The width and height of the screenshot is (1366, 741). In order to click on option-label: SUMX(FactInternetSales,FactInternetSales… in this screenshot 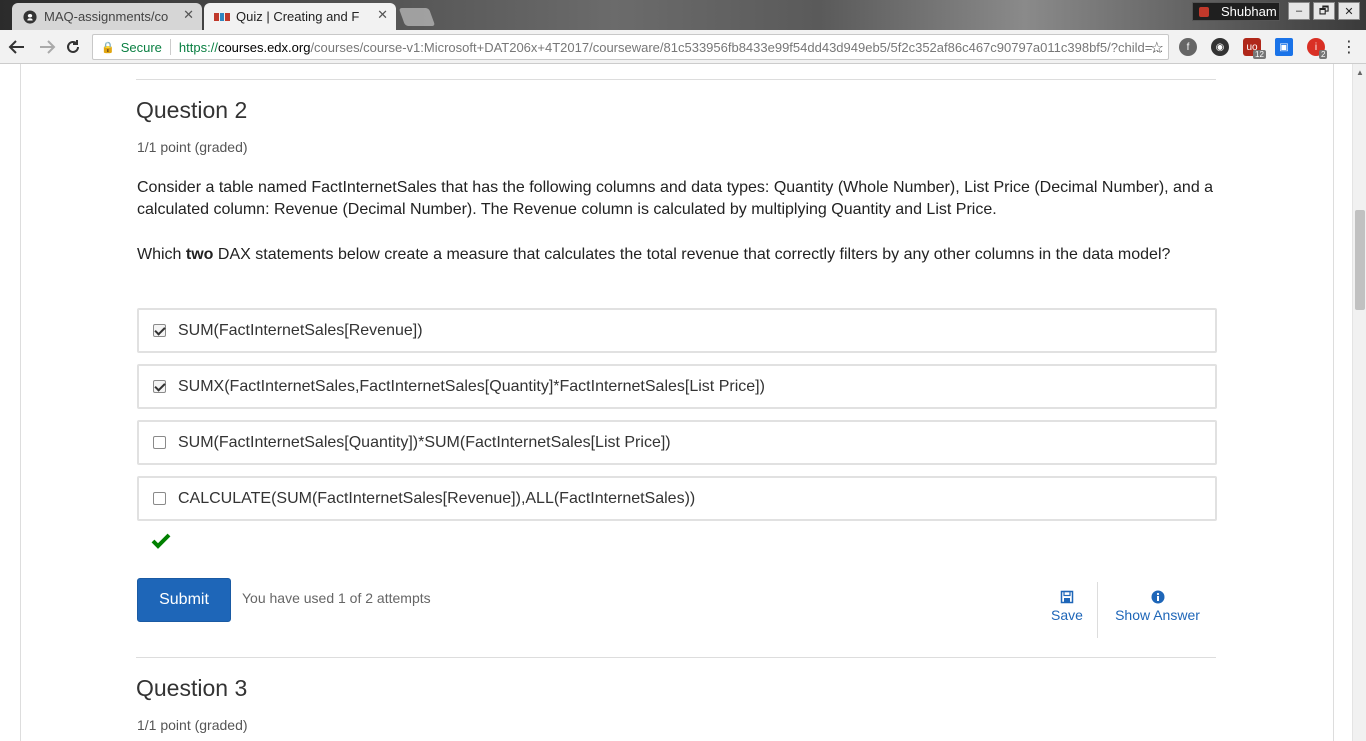, I will do `click(471, 386)`.